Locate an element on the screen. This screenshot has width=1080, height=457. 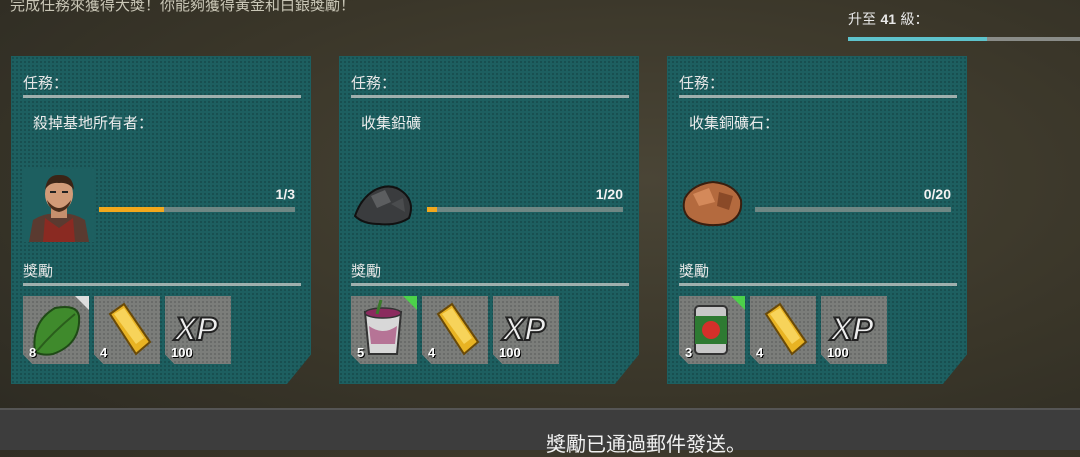
reward-list: 8 4 XP 100 is located at coordinates (127, 330).